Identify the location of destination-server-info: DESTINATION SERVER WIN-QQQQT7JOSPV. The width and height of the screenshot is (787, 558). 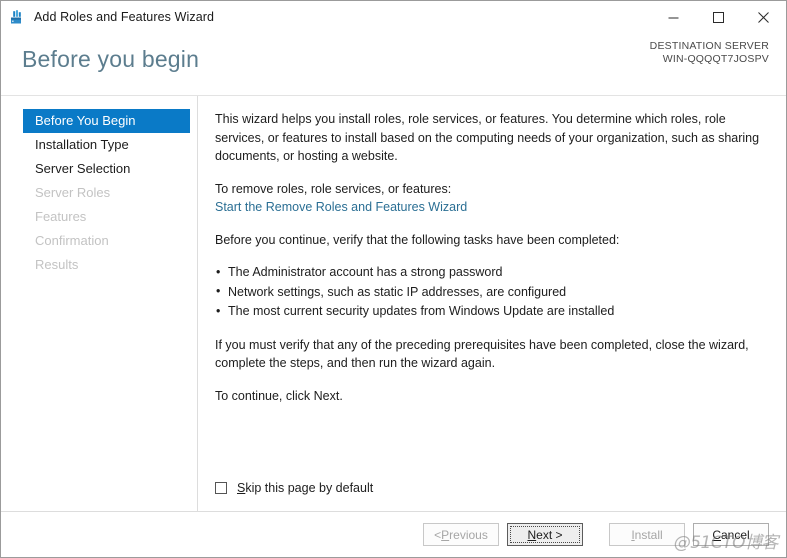
(709, 53).